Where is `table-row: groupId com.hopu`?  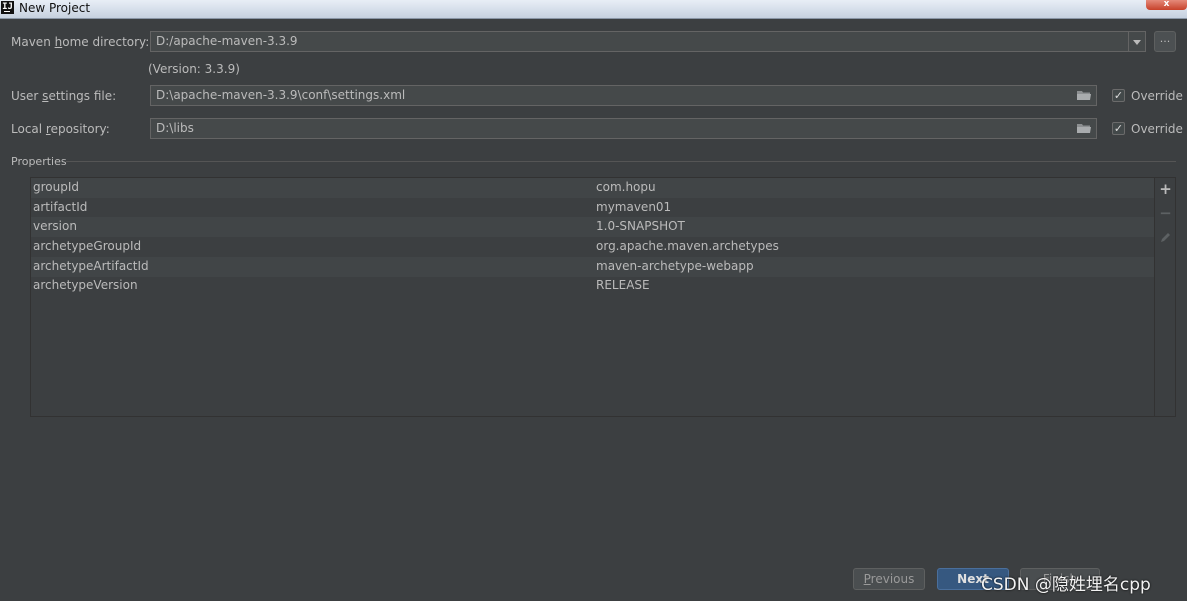
table-row: groupId com.hopu is located at coordinates (592, 188).